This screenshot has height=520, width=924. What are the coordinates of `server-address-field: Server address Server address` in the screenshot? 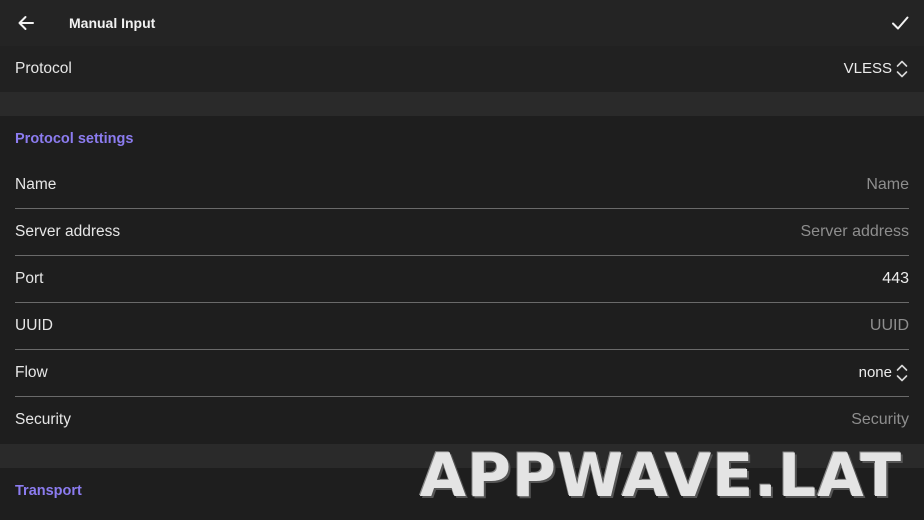 It's located at (462, 232).